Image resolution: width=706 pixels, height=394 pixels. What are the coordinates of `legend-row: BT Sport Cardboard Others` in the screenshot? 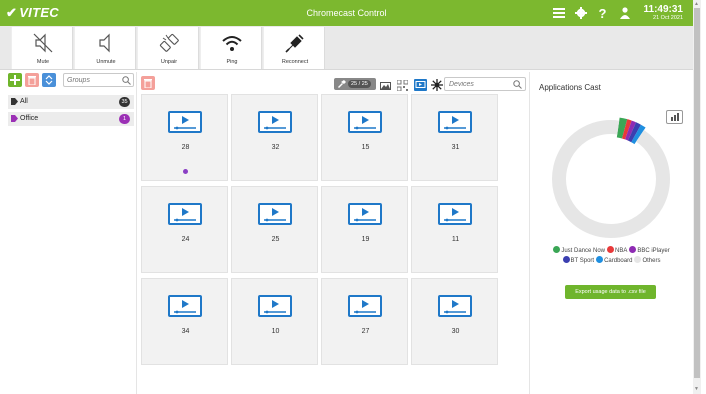 It's located at (611, 261).